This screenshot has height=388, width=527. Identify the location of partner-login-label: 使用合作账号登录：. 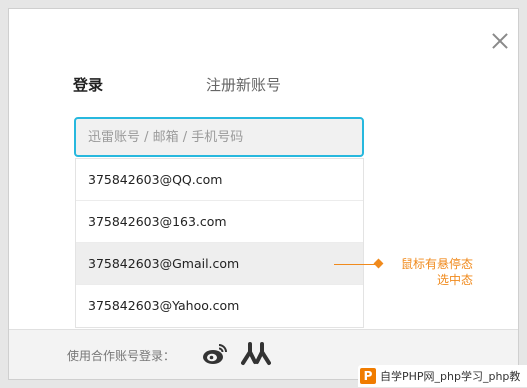
(121, 356).